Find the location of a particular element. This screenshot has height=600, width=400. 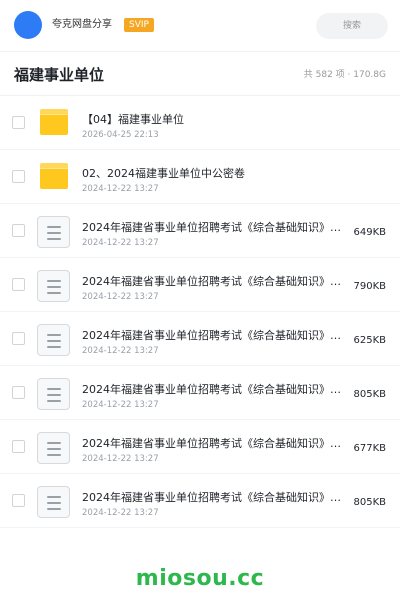

file-name: 02、2024福建事业单位中公密卷 is located at coordinates (163, 173).